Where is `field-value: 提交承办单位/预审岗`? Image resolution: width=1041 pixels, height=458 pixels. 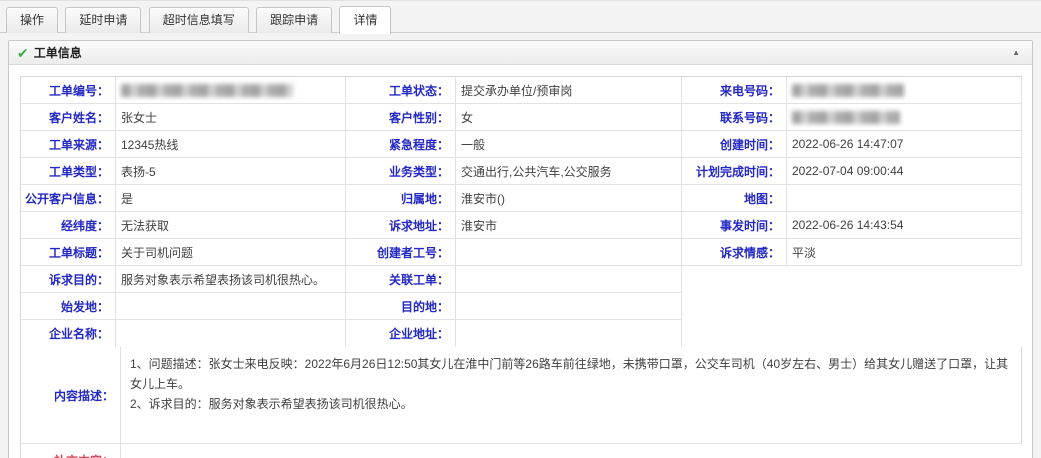 field-value: 提交承办单位/预审岗 is located at coordinates (569, 90).